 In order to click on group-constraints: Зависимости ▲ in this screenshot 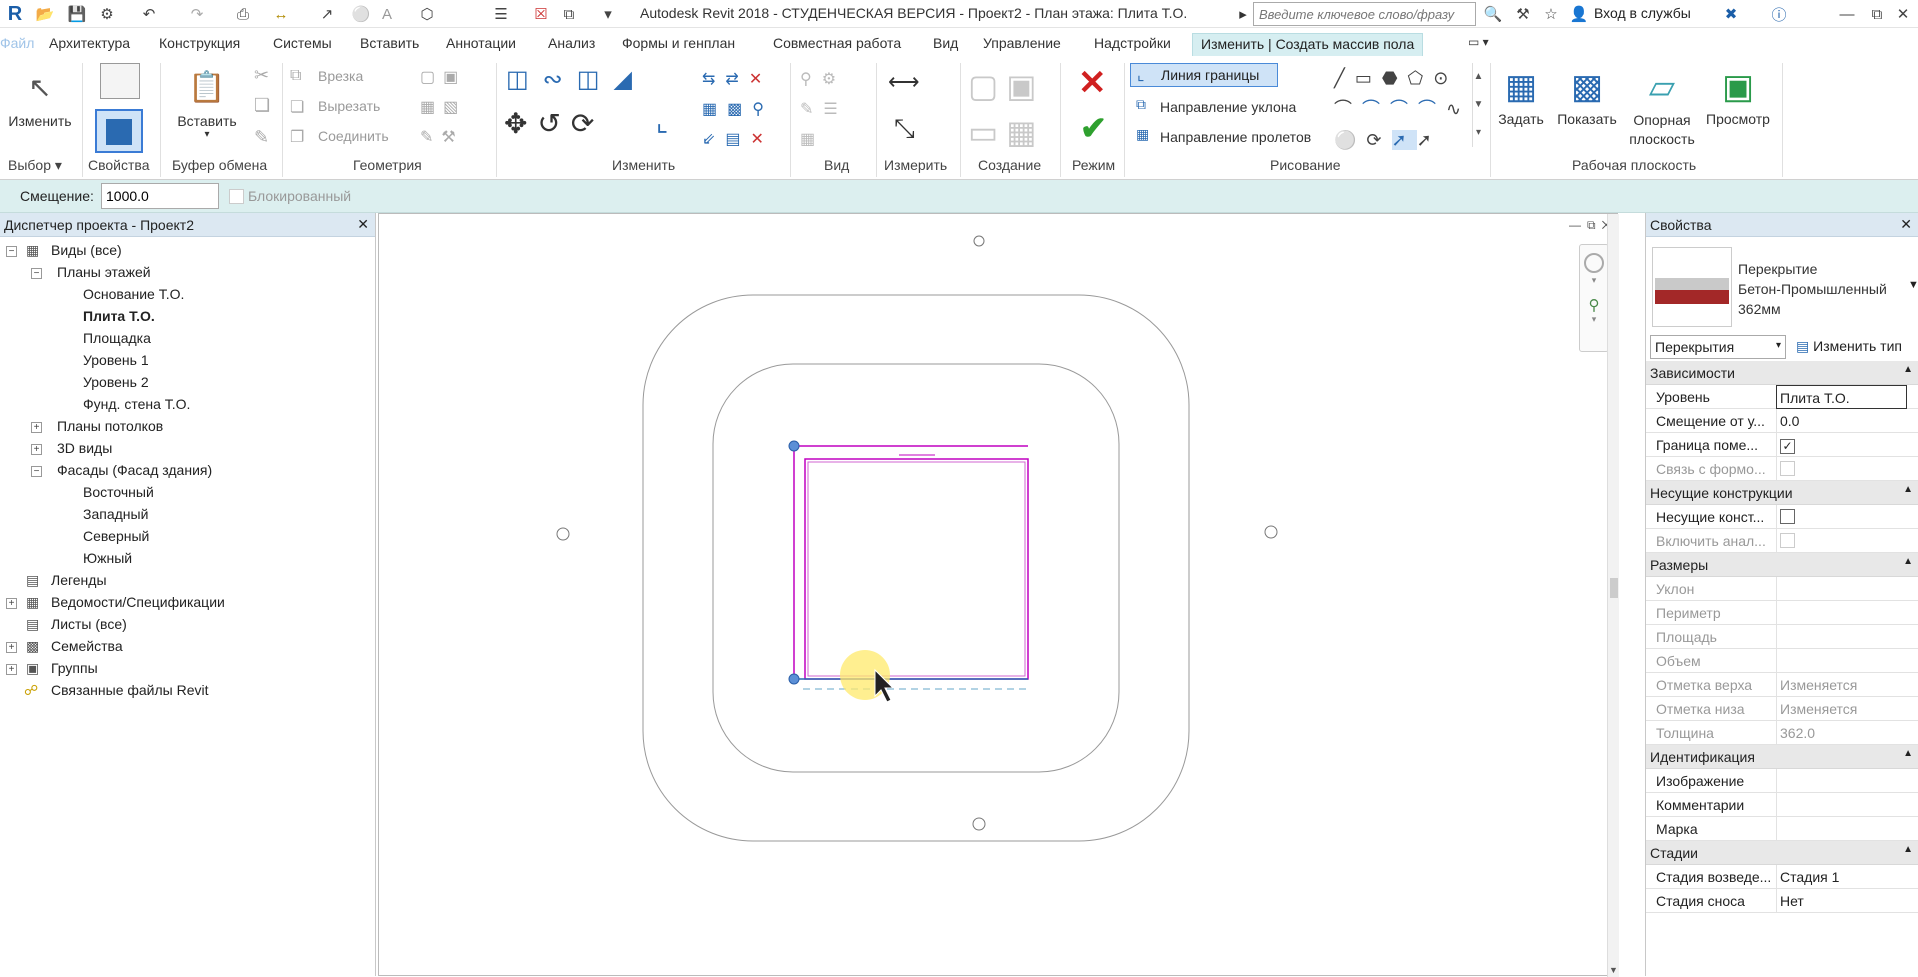, I will do `click(1782, 373)`.